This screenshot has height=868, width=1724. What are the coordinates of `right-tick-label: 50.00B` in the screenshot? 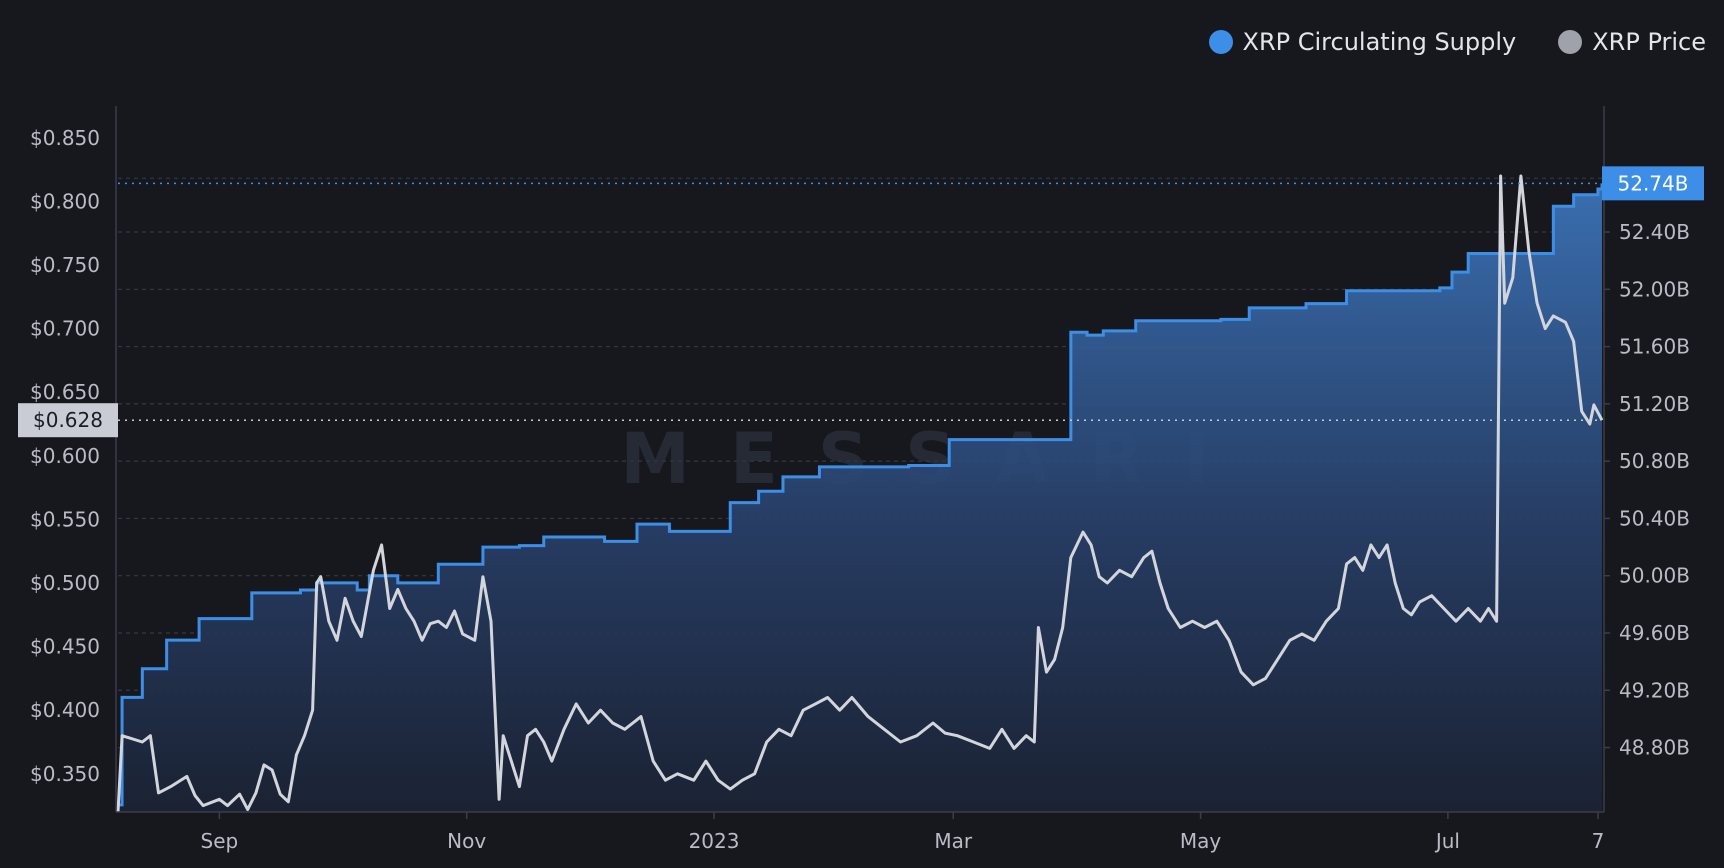 It's located at (1654, 576).